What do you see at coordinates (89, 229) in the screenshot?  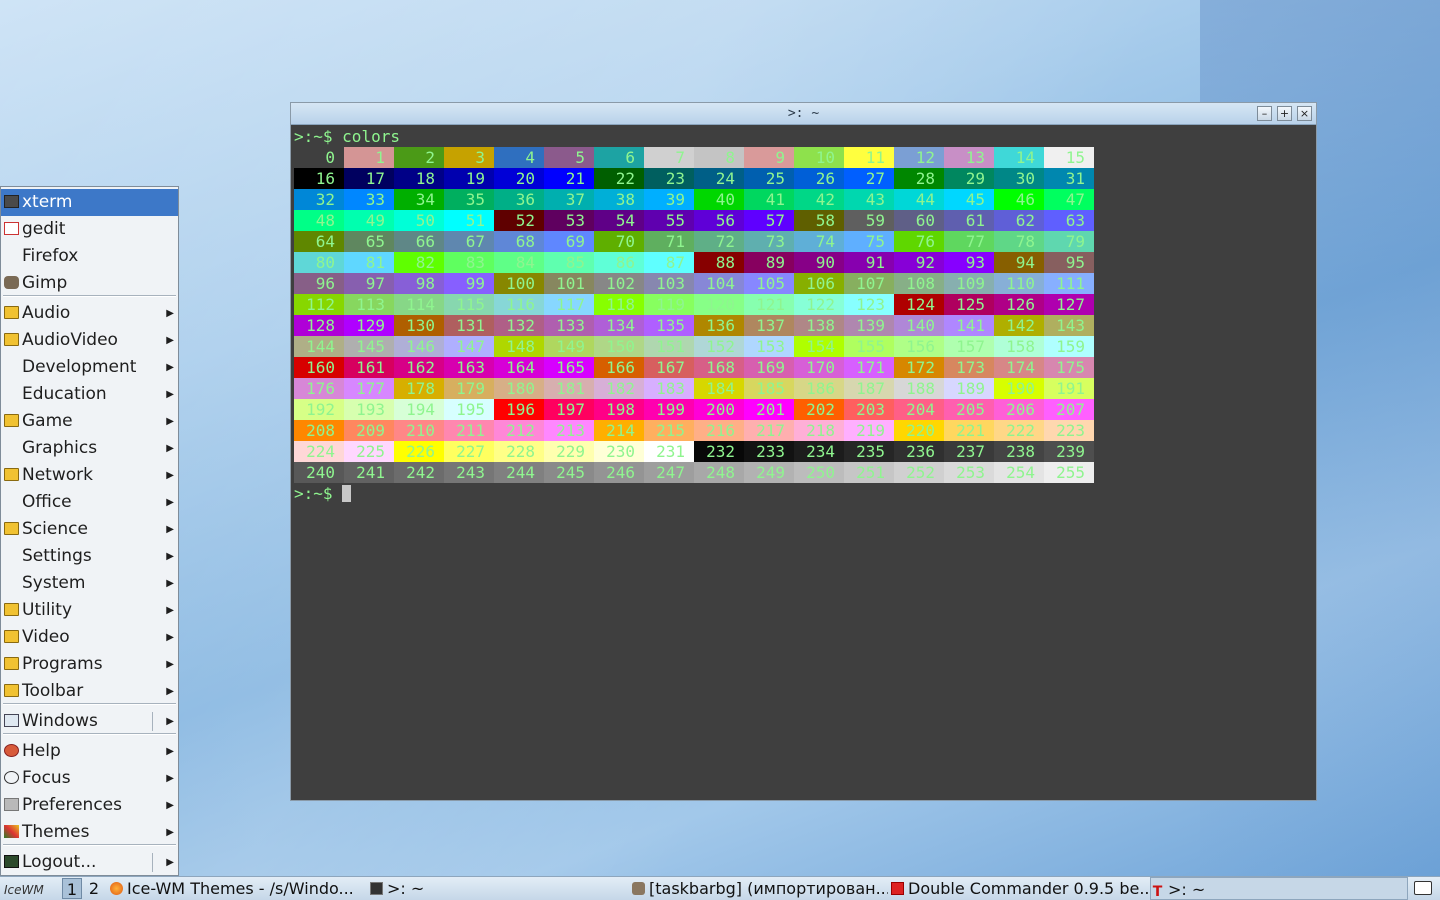 I see `menu-item-gedit: gedit` at bounding box center [89, 229].